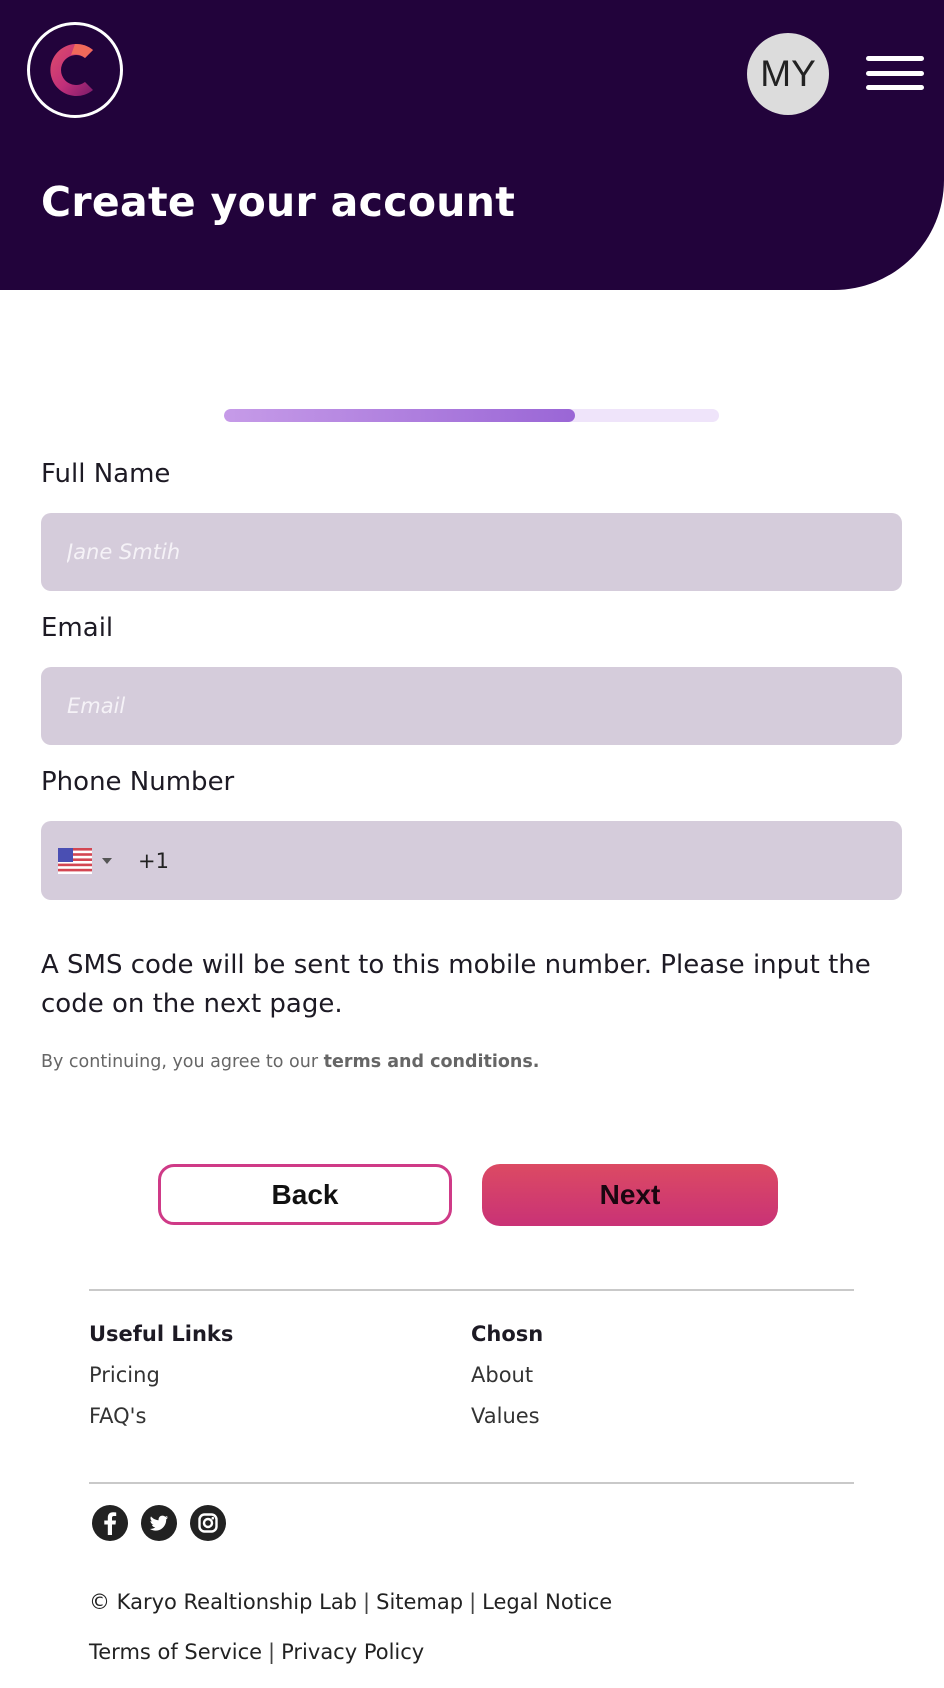  I want to click on page-title: Create your account, so click(278, 202).